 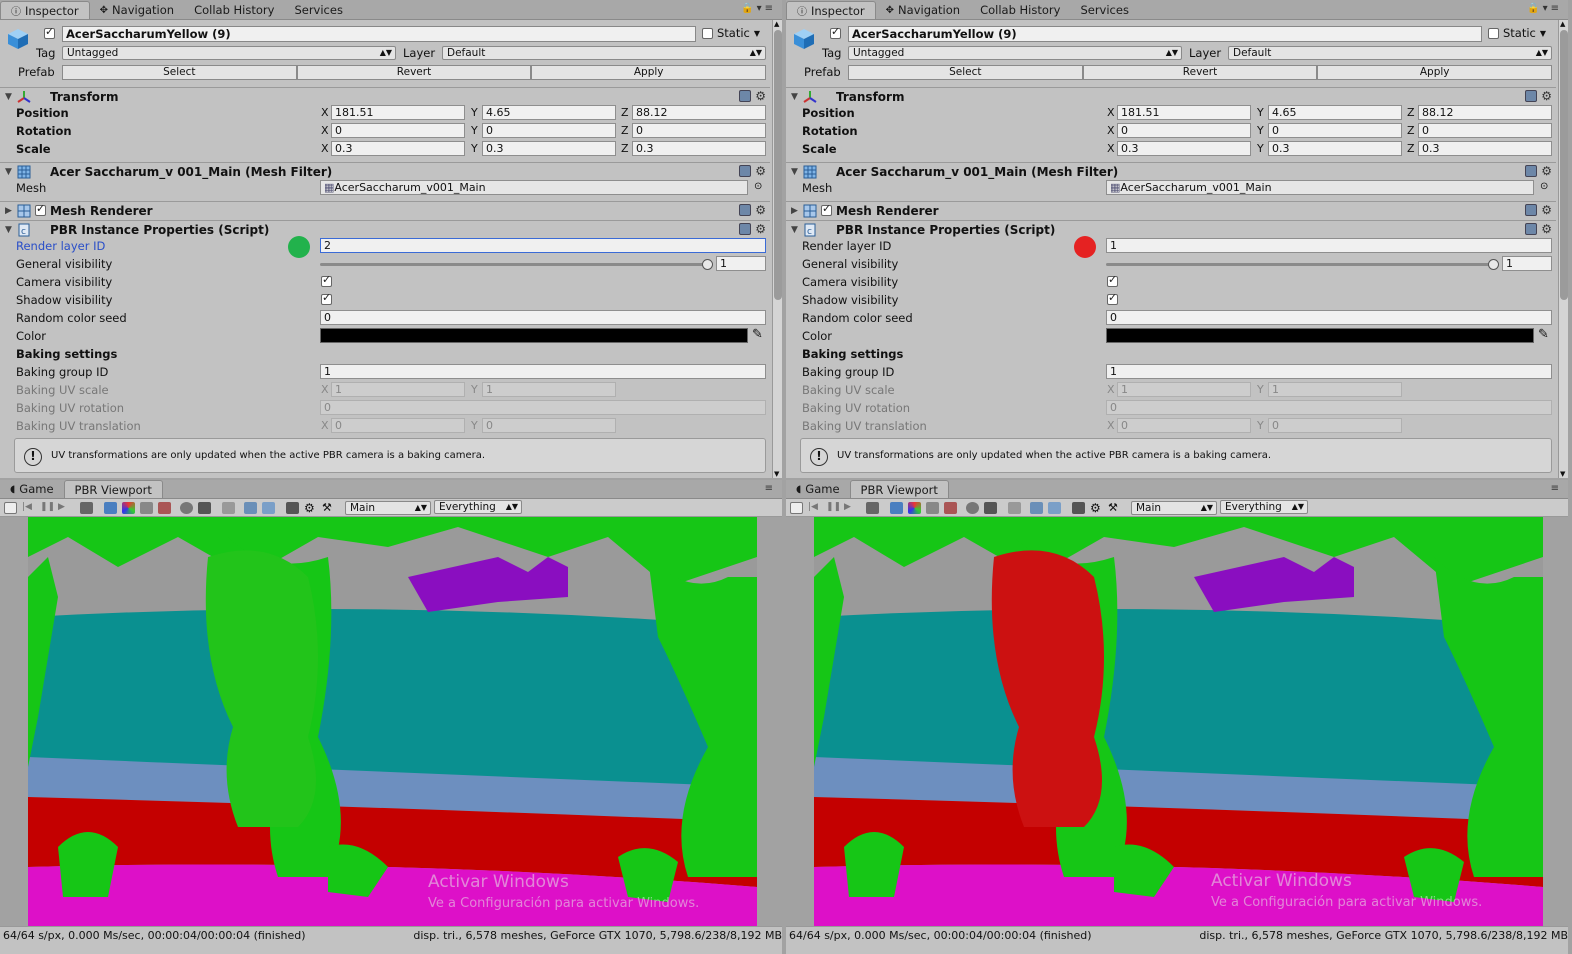 What do you see at coordinates (10, 508) in the screenshot?
I see `stop-icon` at bounding box center [10, 508].